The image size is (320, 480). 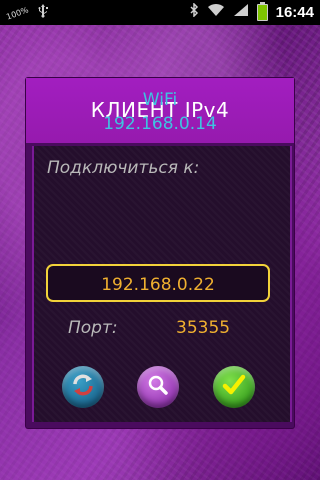 I want to click on server-ip-input: 192.168.0.22, so click(x=158, y=283).